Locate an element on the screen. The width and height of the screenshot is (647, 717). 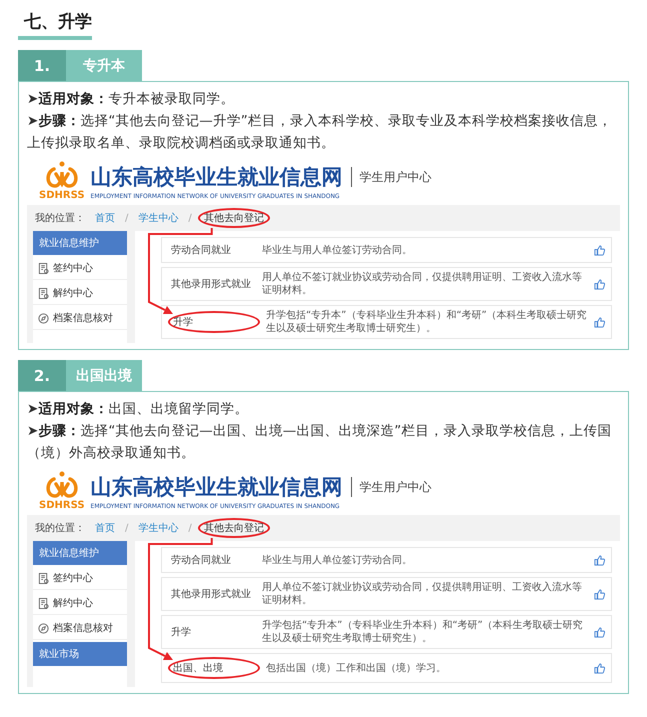
paragraph: ➤适用对象：专升本被录取同学。 is located at coordinates (131, 99).